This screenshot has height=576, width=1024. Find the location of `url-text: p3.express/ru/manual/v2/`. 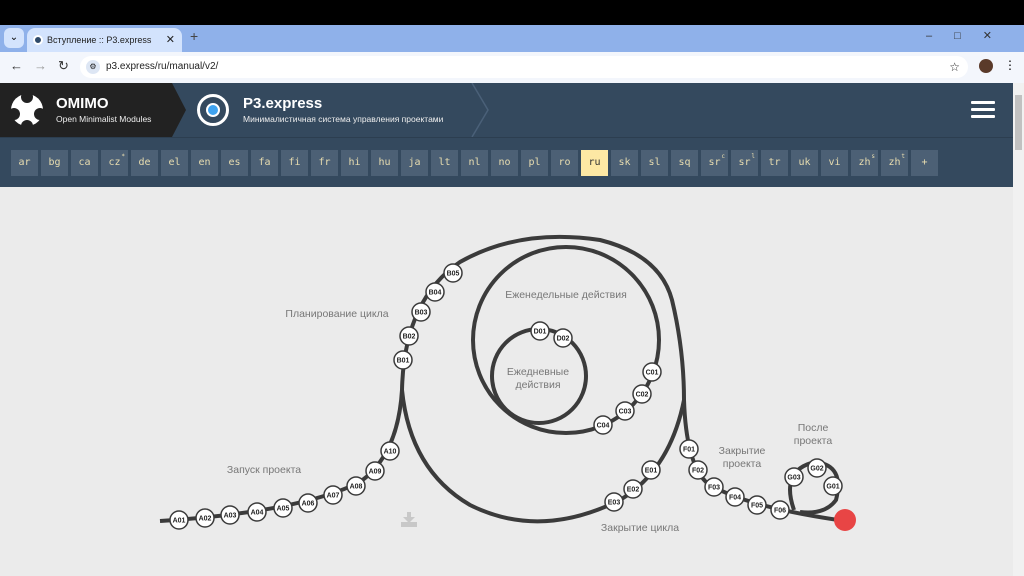

url-text: p3.express/ru/manual/v2/ is located at coordinates (162, 66).